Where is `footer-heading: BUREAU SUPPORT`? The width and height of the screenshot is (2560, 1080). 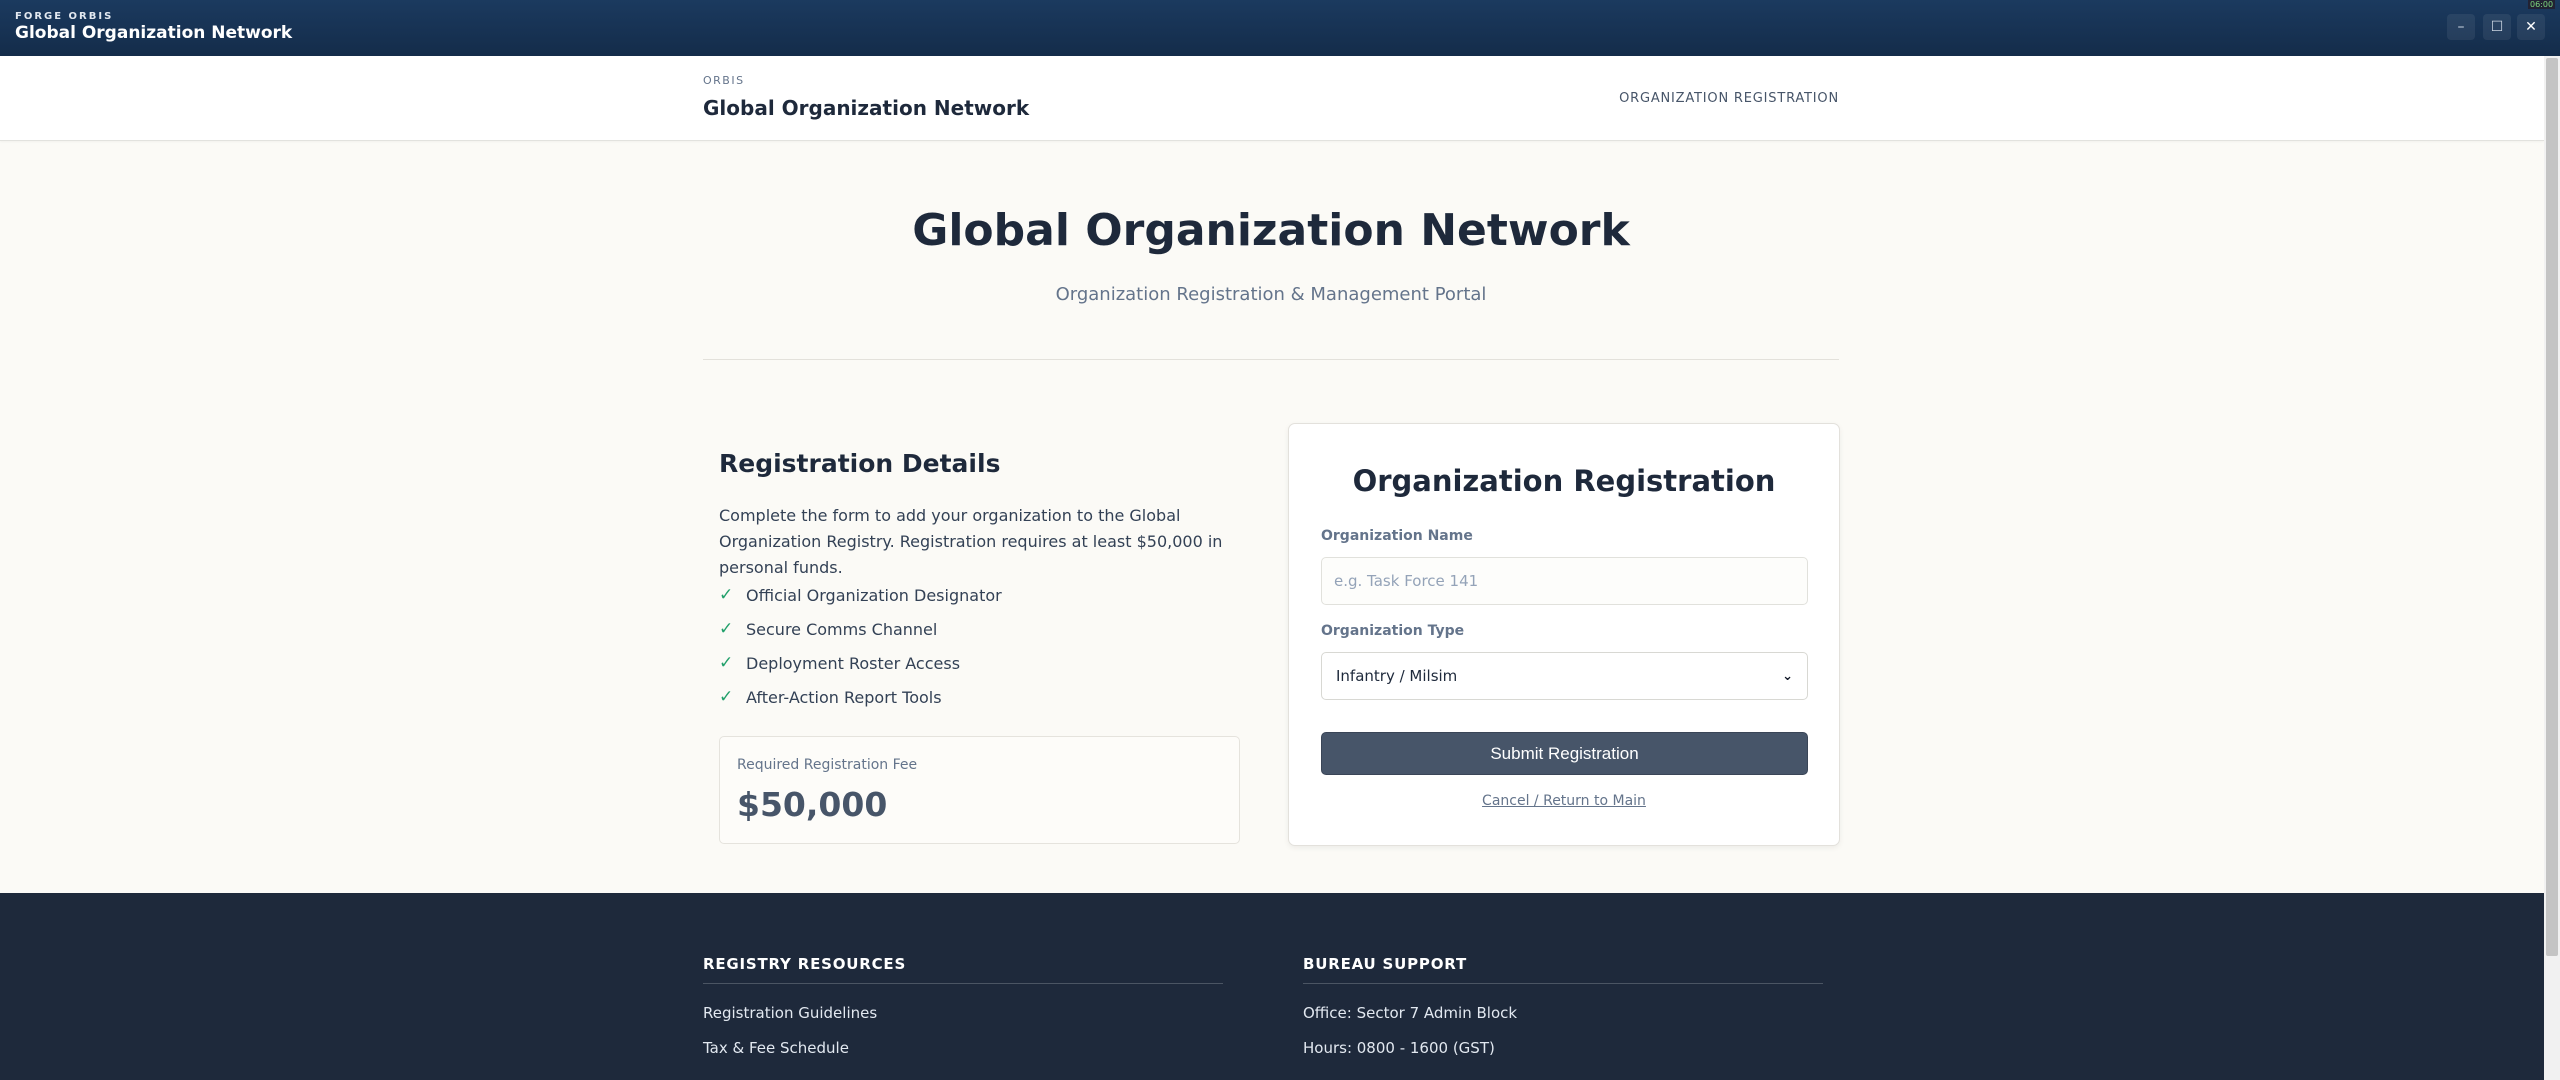
footer-heading: BUREAU SUPPORT is located at coordinates (1563, 969).